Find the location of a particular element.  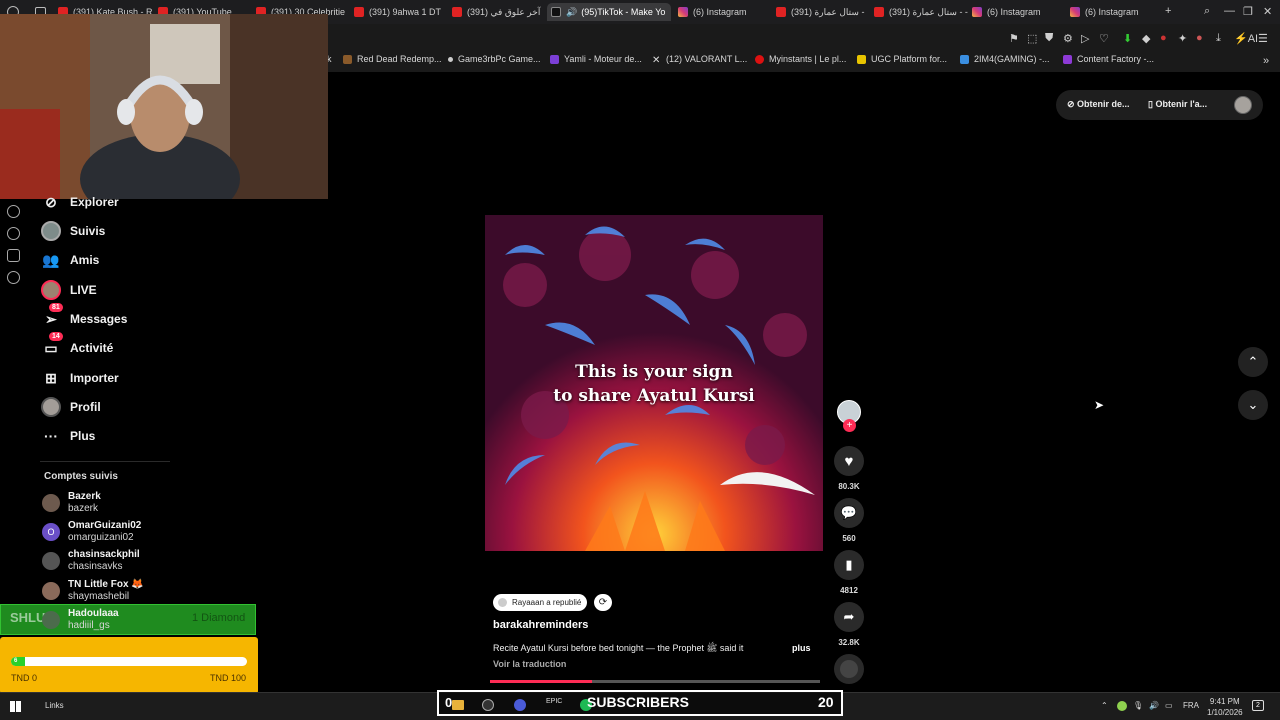

sidebar-item-activite: ▭ 14 Activité is located at coordinates (76, 346).